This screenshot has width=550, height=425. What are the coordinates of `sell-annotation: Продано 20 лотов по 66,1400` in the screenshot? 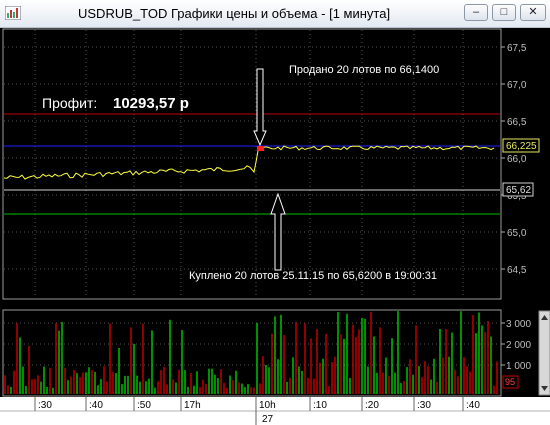 It's located at (364, 70).